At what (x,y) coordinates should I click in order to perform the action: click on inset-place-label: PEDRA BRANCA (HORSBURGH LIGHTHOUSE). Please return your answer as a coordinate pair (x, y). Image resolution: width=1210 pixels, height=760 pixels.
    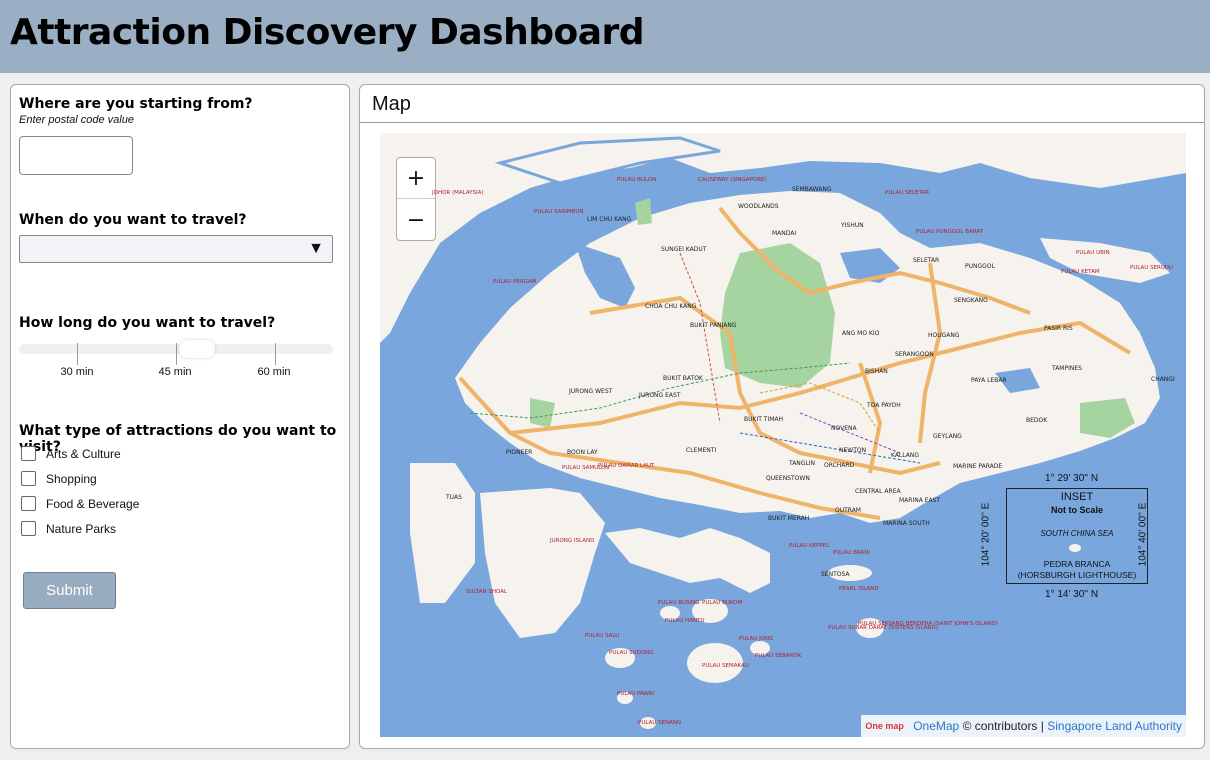
    Looking at the image, I should click on (1077, 570).